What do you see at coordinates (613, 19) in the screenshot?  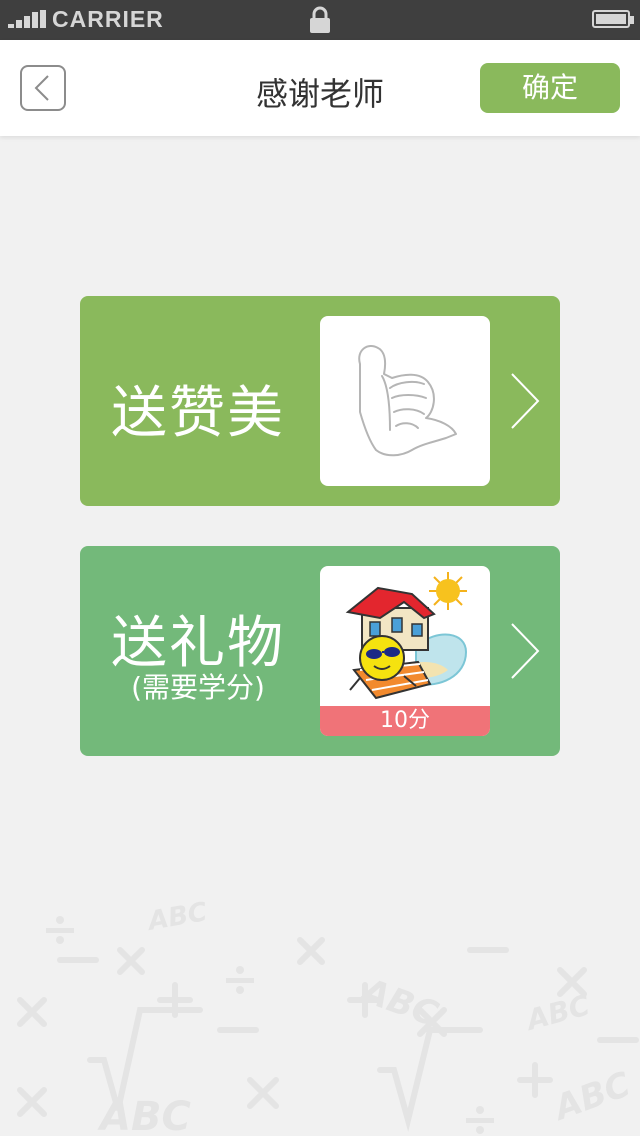 I see `battery-icon` at bounding box center [613, 19].